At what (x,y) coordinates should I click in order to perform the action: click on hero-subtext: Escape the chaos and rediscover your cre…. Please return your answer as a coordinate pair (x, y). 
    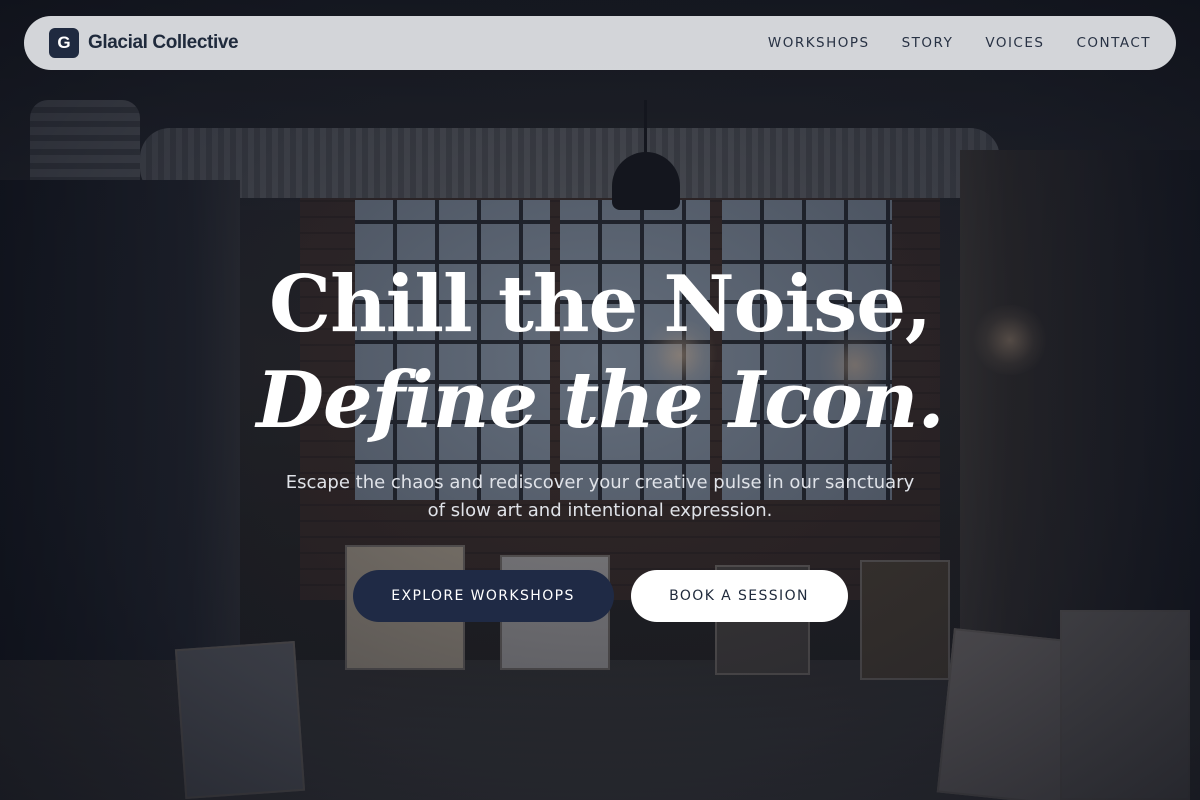
    Looking at the image, I should click on (600, 496).